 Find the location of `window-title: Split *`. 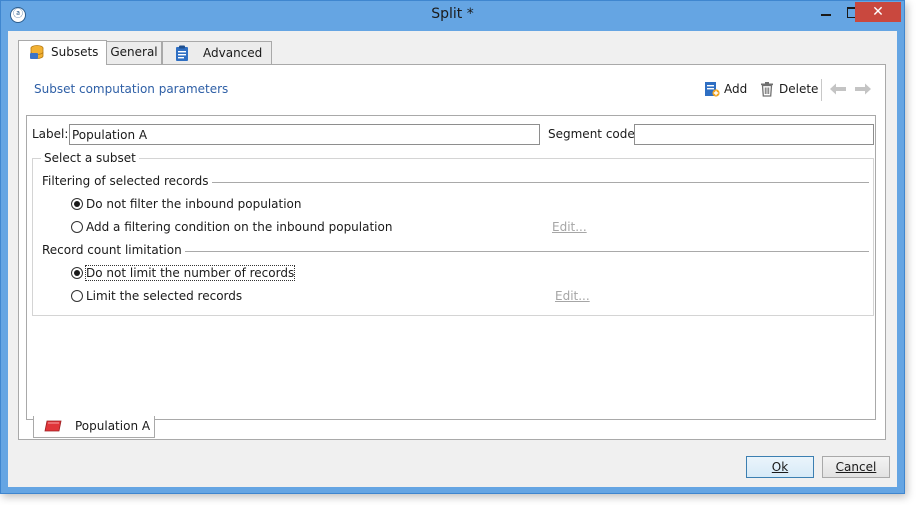

window-title: Split * is located at coordinates (452, 14).